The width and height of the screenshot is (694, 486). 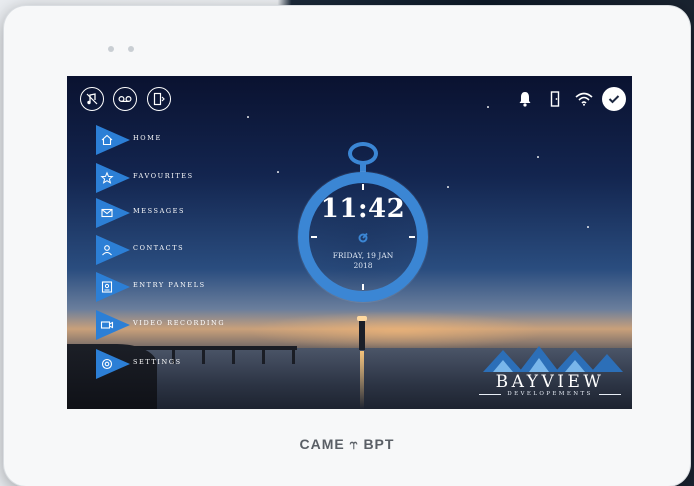 I want to click on music-mute-icon, so click(x=92, y=99).